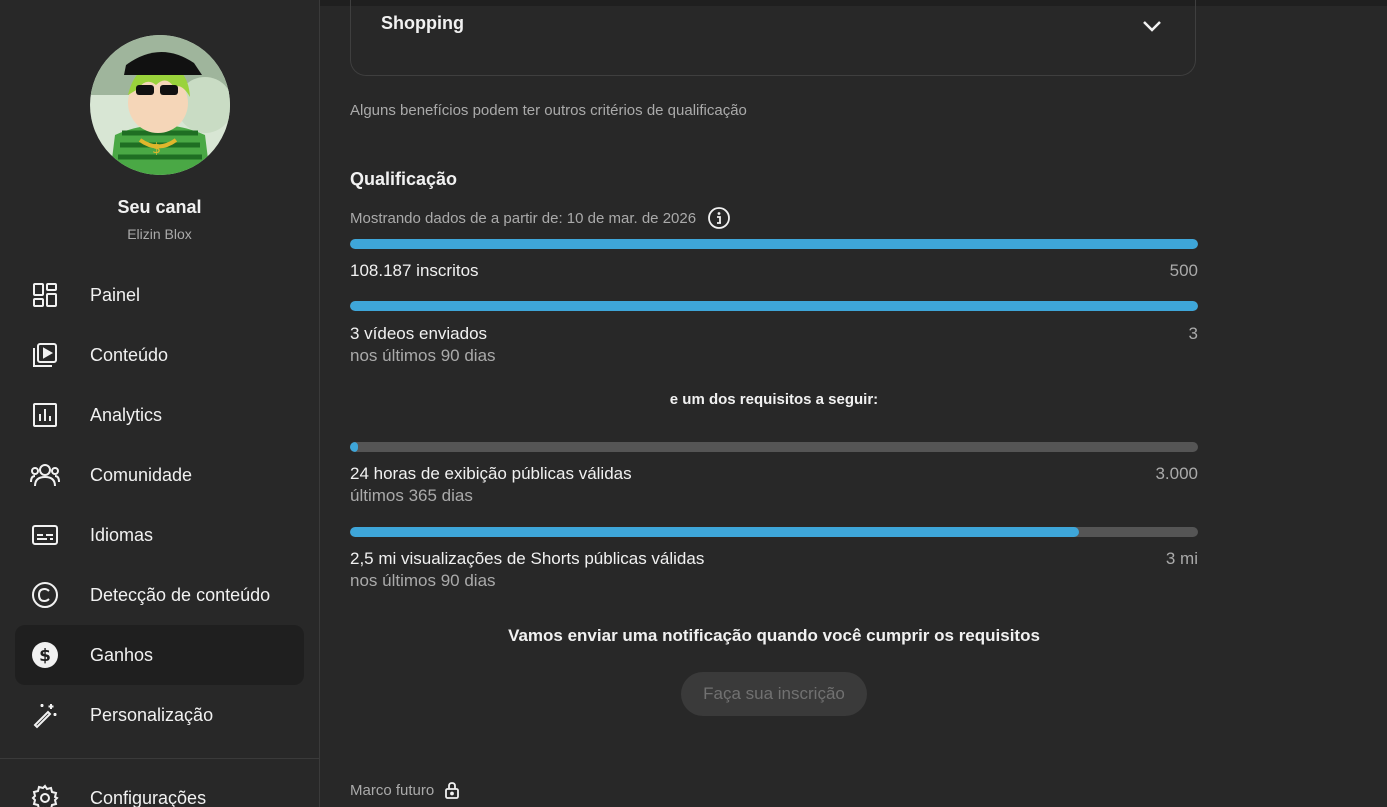  What do you see at coordinates (1152, 26) in the screenshot?
I see `chevron-down-icon` at bounding box center [1152, 26].